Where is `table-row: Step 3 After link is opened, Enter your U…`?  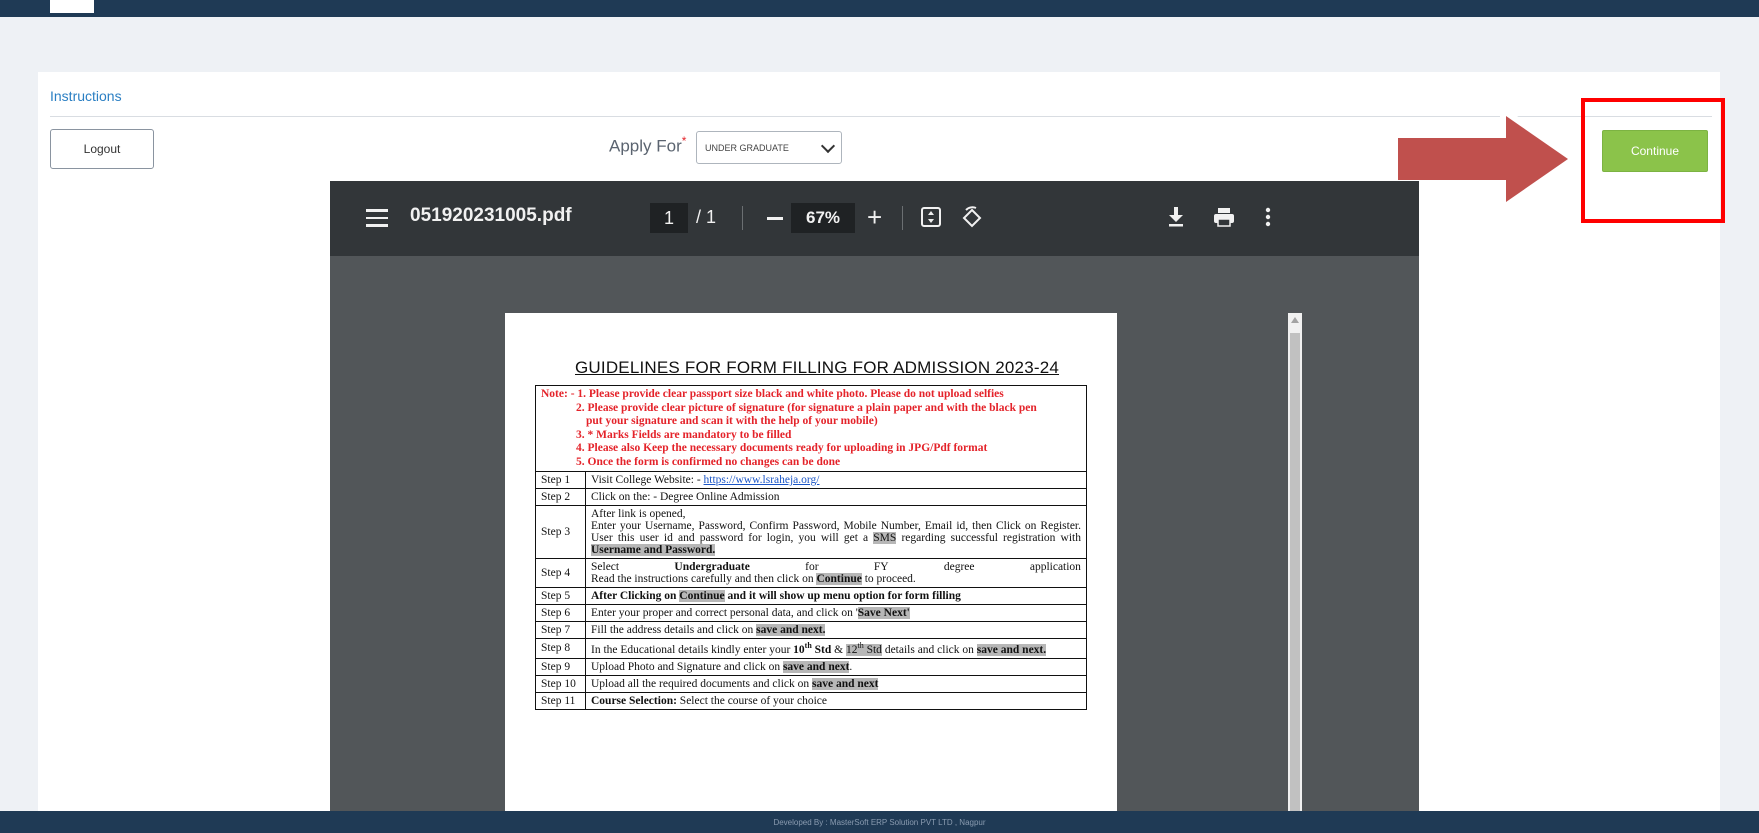 table-row: Step 3 After link is opened, Enter your U… is located at coordinates (811, 532).